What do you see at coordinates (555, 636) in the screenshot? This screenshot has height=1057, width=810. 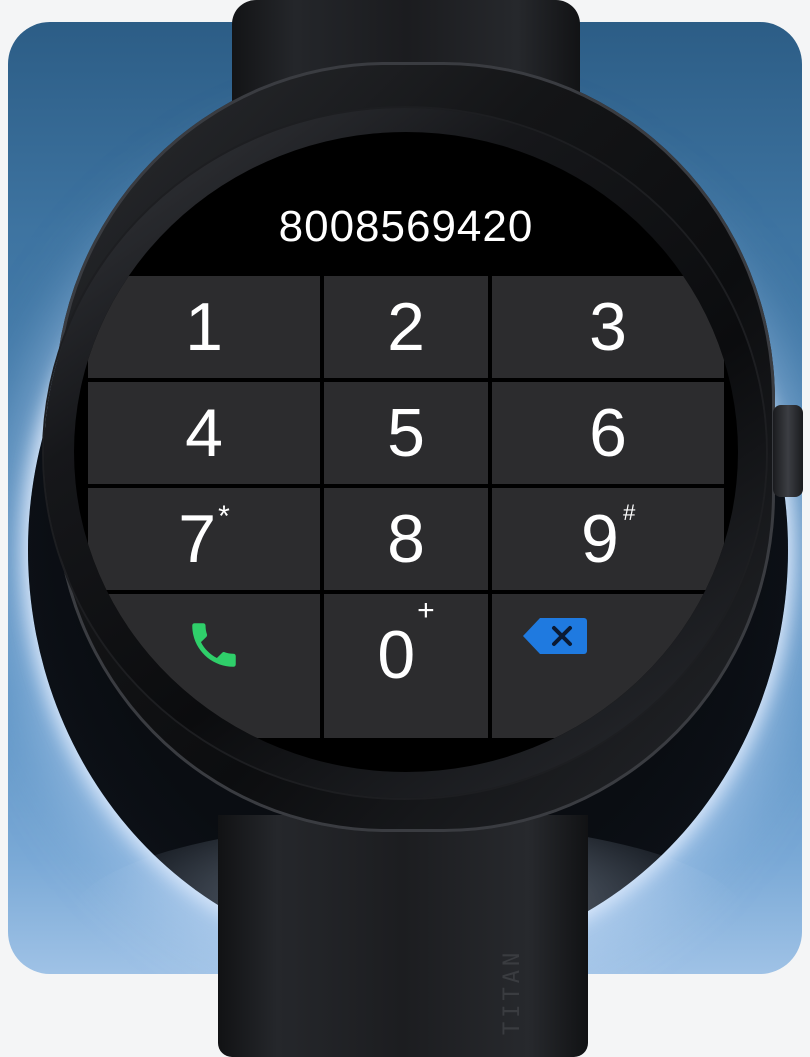 I see `backspace-icon` at bounding box center [555, 636].